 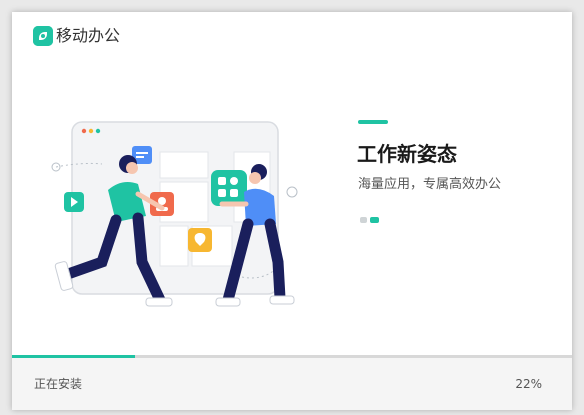 What do you see at coordinates (374, 220) in the screenshot?
I see `carousel-dot-active` at bounding box center [374, 220].